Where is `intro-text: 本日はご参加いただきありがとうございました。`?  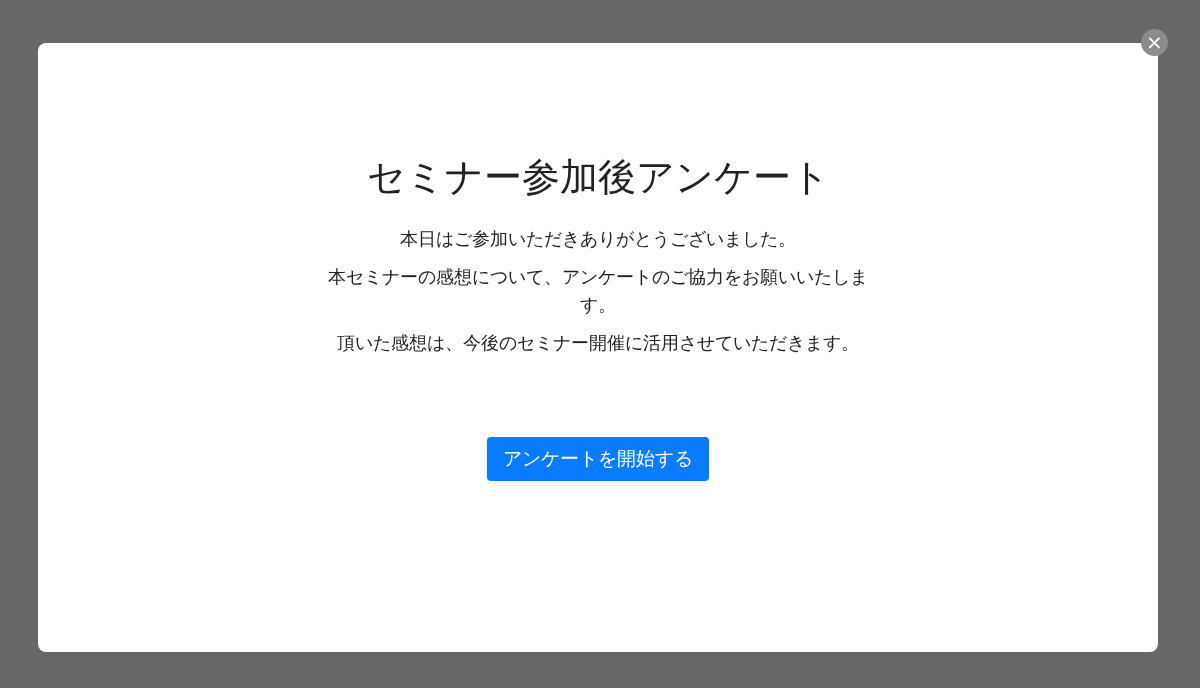
intro-text: 本日はご参加いただきありがとうございました。 is located at coordinates (598, 239).